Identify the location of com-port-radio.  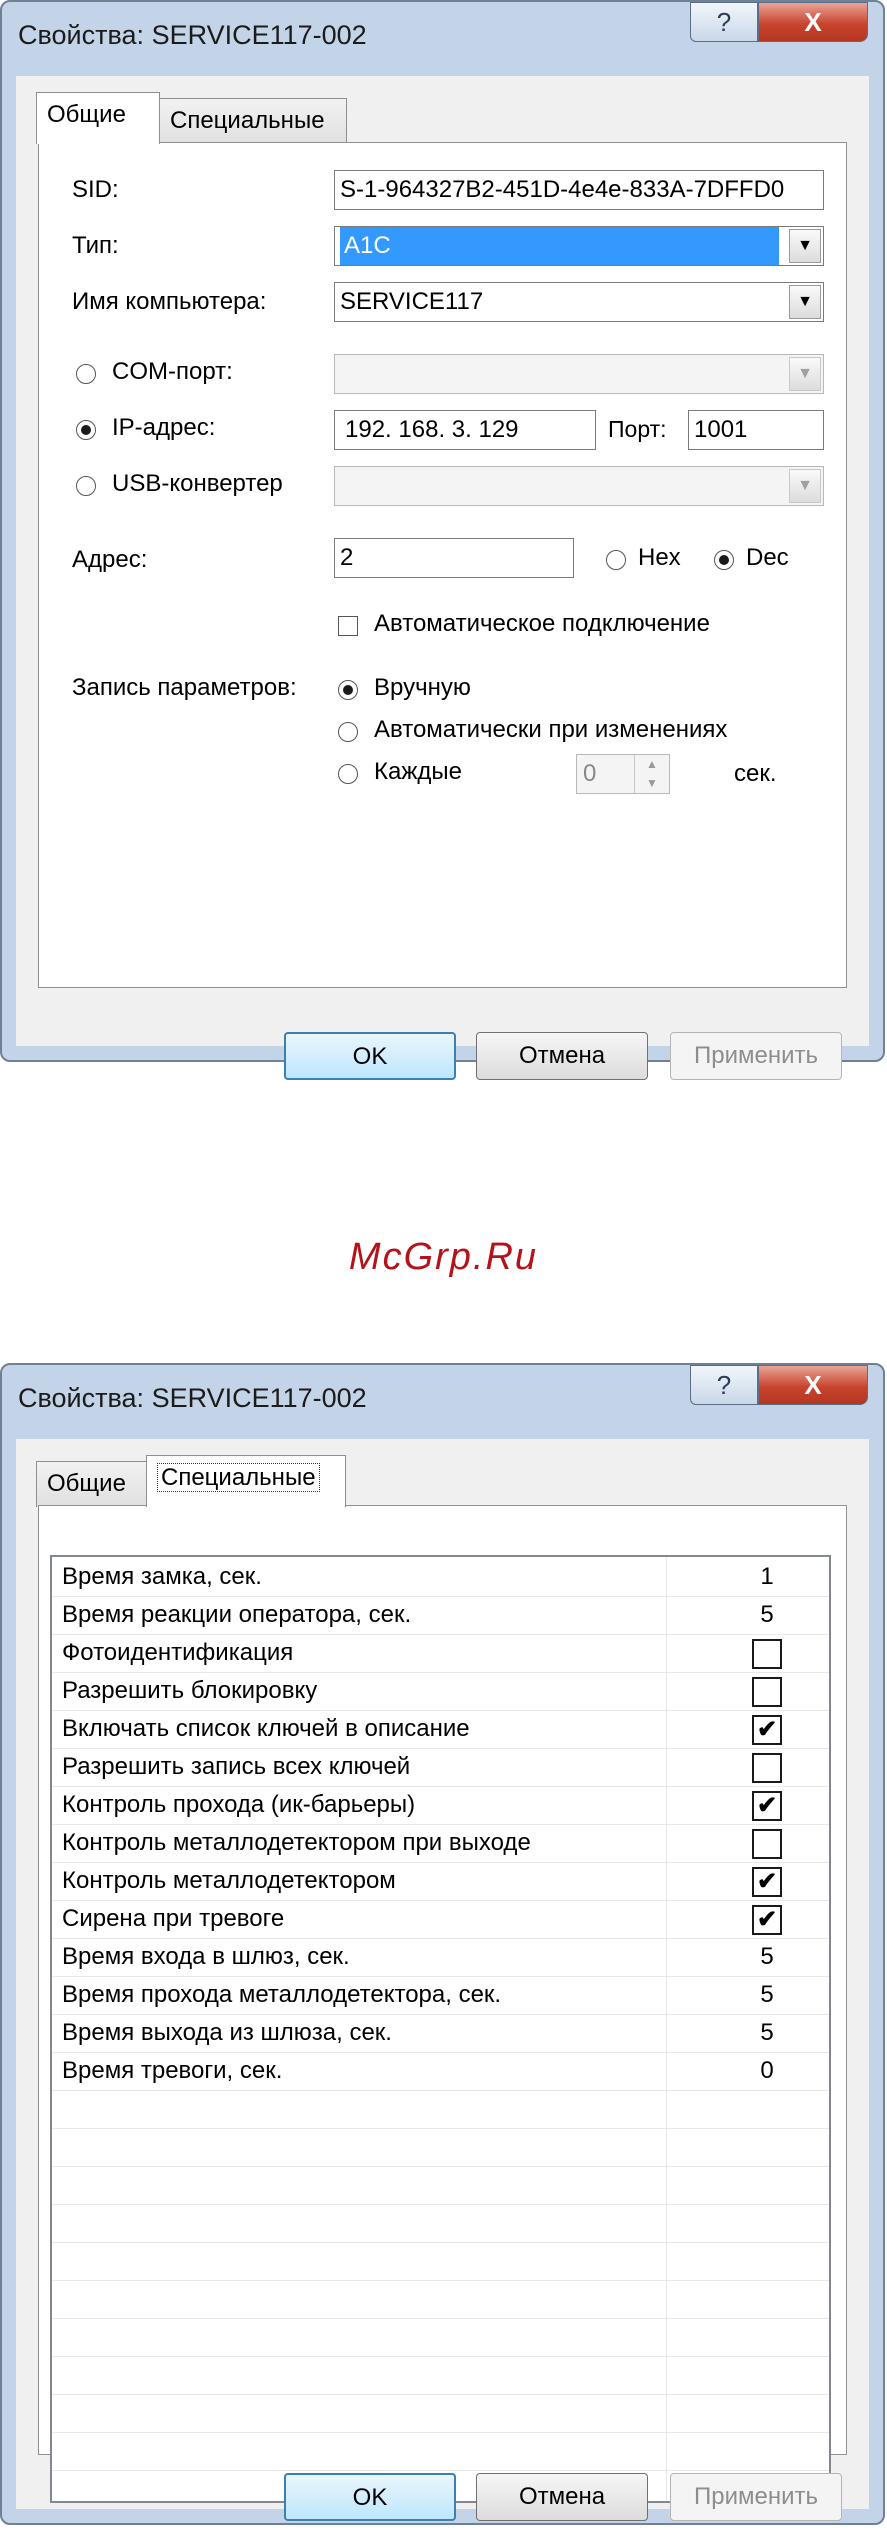
(86, 374).